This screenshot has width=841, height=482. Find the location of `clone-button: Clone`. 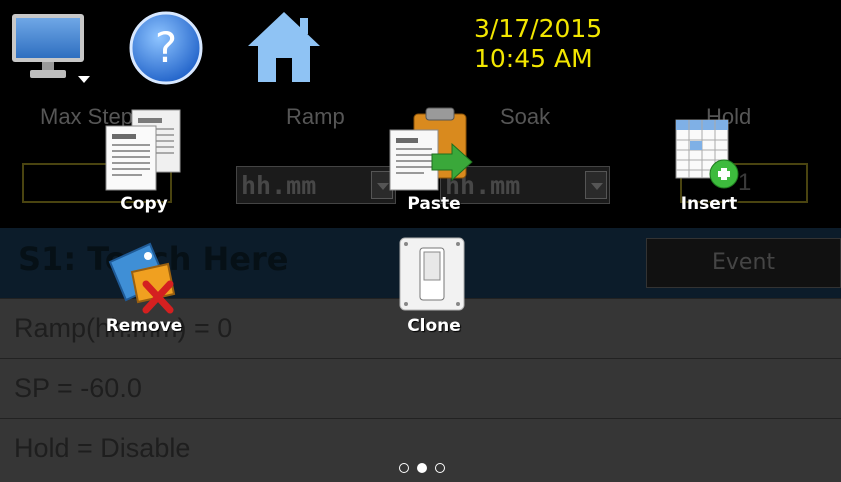

clone-button: Clone is located at coordinates (434, 288).